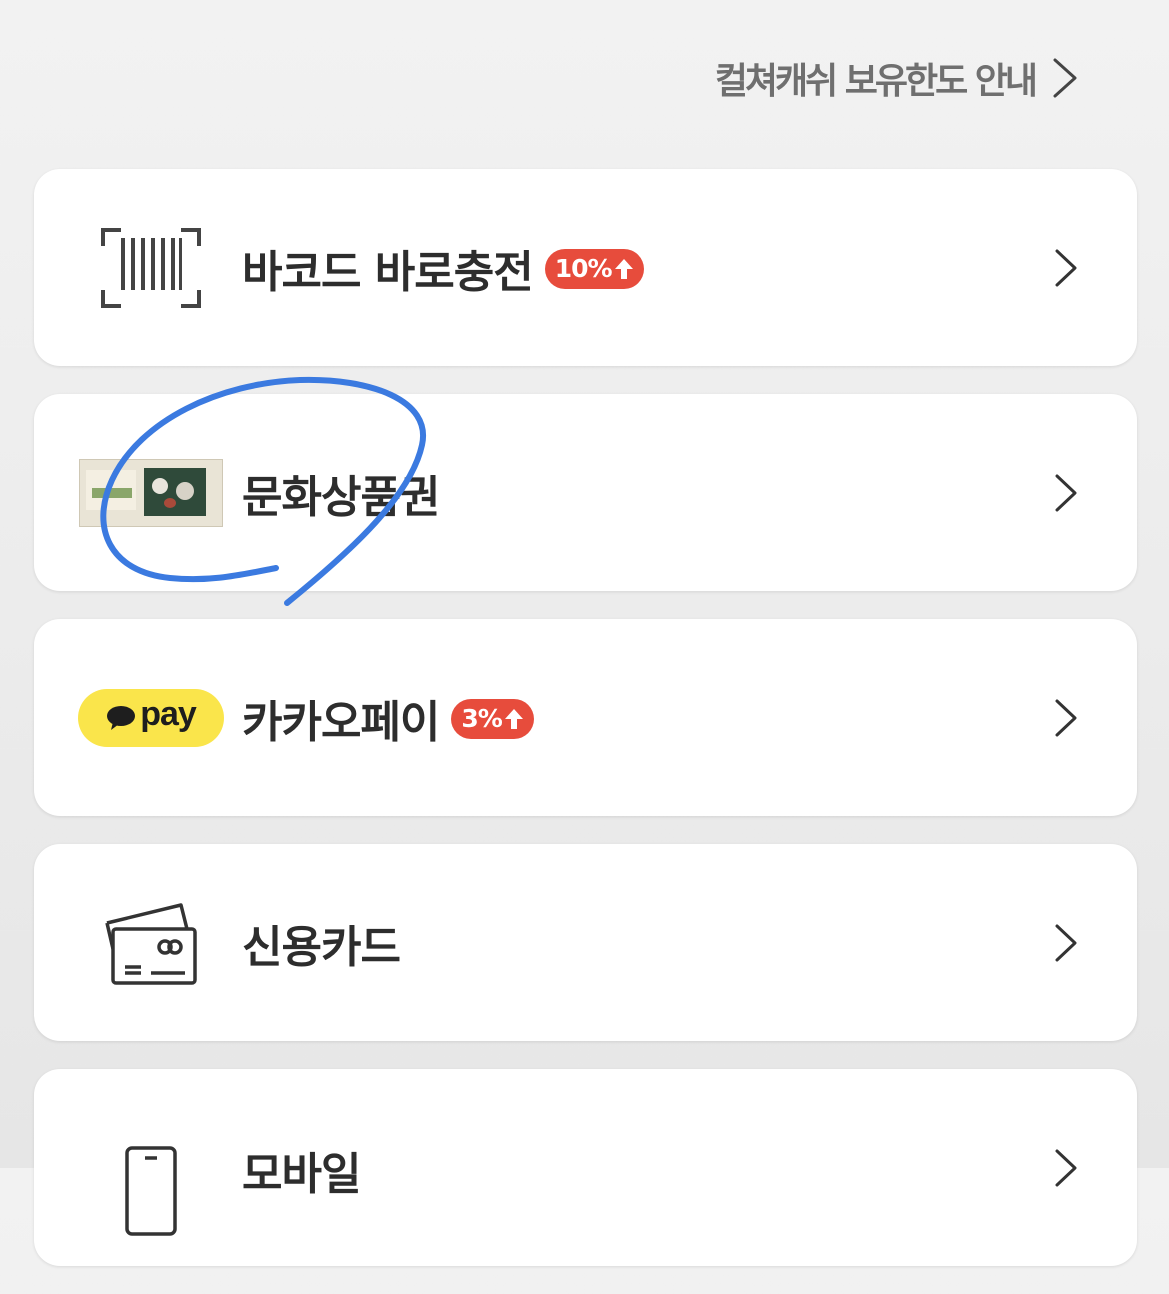 This screenshot has width=1169, height=1294. What do you see at coordinates (168, 714) in the screenshot?
I see `kakaopay-logo-text: pay` at bounding box center [168, 714].